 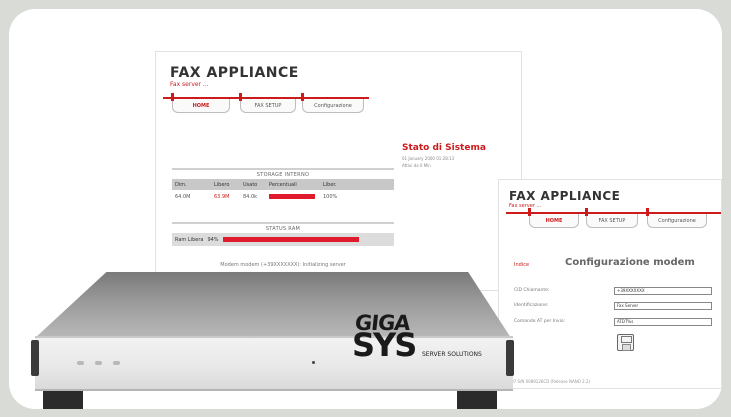 What do you see at coordinates (630, 262) in the screenshot?
I see `page-title: Configurazione modem` at bounding box center [630, 262].